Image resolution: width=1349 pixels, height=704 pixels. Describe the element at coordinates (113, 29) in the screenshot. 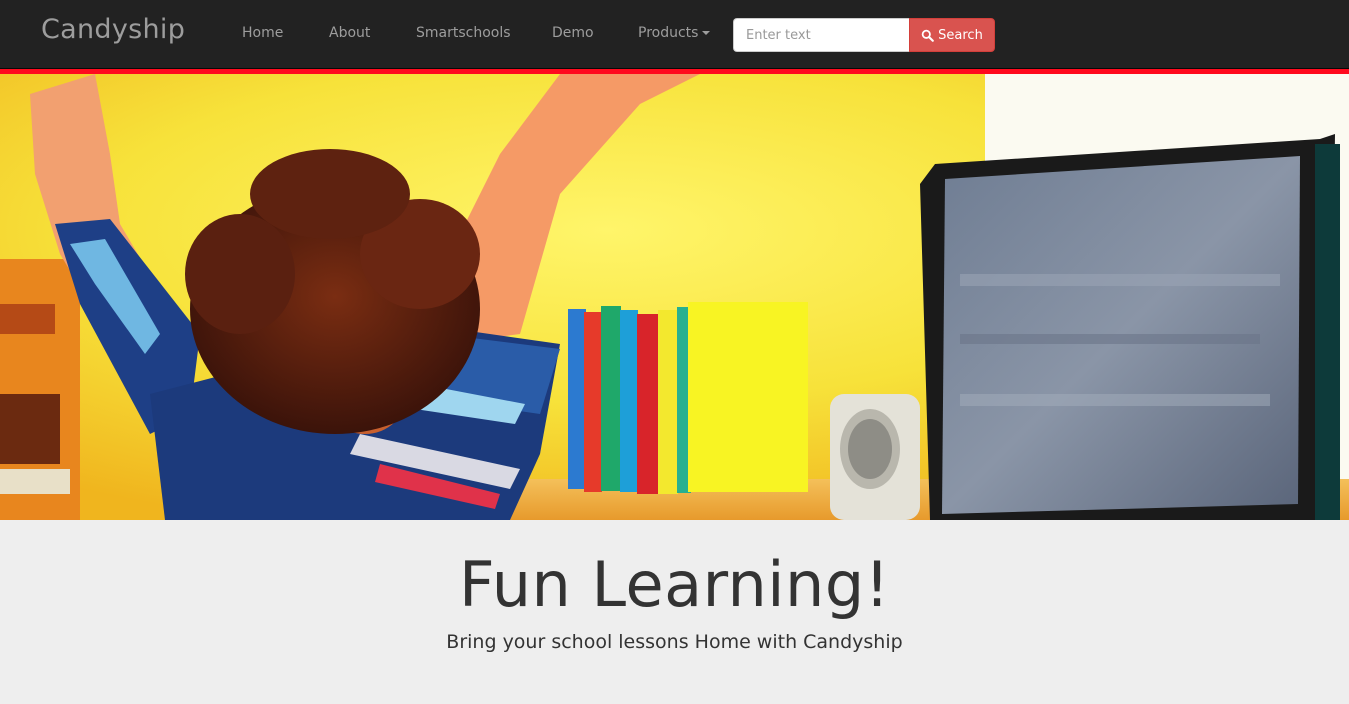

I see `brand-logo: Candyship` at that location.